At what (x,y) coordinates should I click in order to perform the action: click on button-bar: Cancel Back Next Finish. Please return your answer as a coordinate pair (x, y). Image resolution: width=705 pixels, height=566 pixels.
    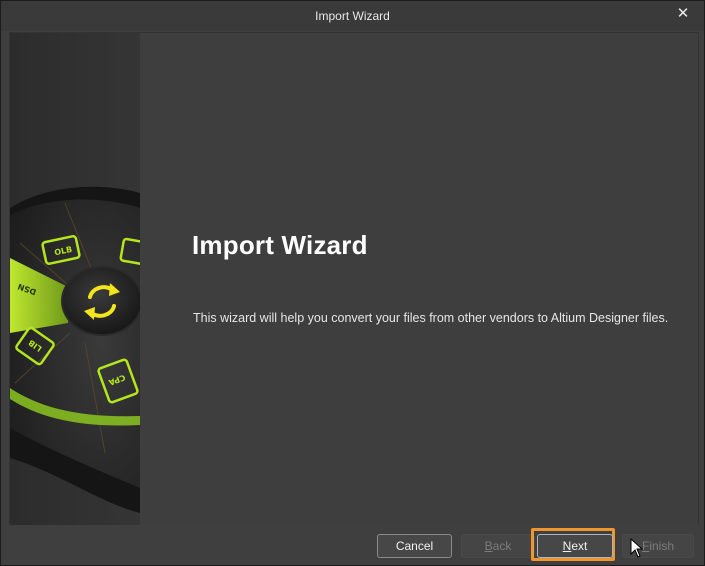
    Looking at the image, I should click on (352, 545).